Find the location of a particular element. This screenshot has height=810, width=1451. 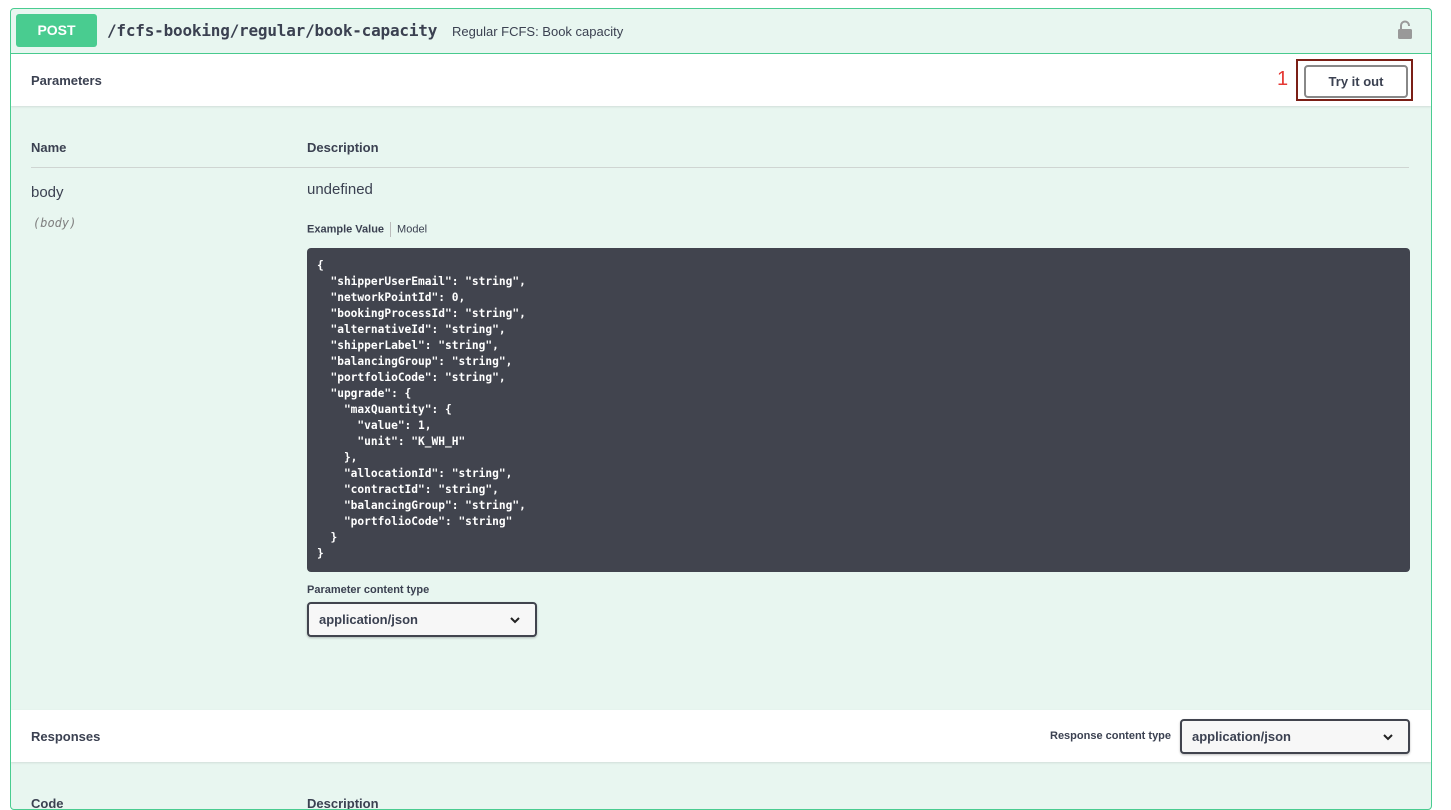

try-it-out-button: Try it out is located at coordinates (1356, 81).